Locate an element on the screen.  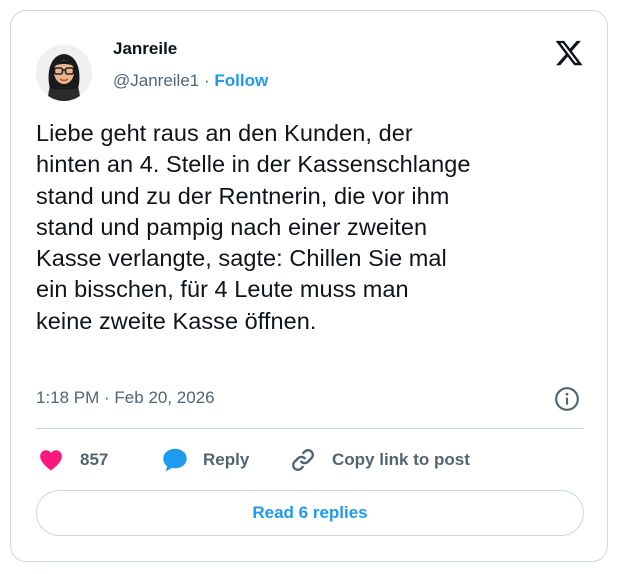
heart-icon is located at coordinates (51, 460).